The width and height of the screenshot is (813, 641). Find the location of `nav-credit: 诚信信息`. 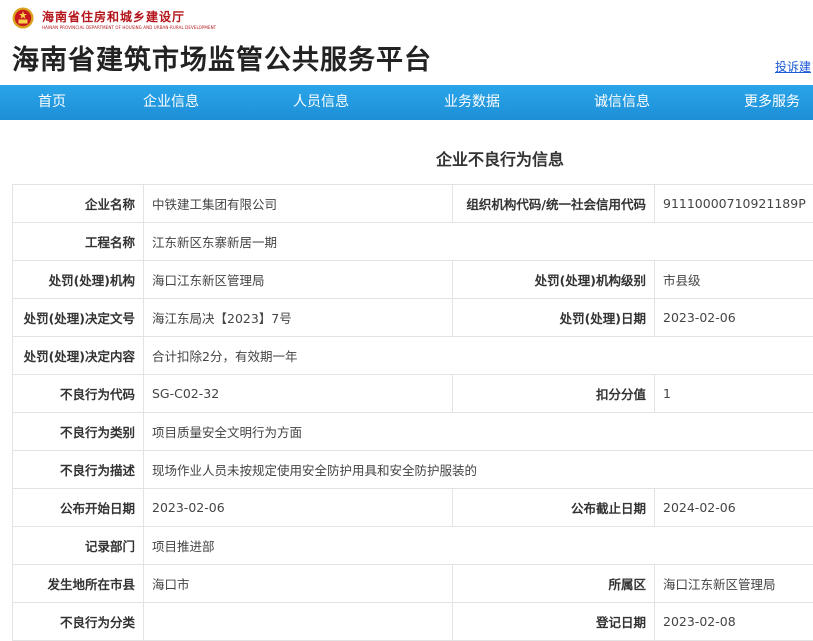

nav-credit: 诚信信息 is located at coordinates (622, 102).